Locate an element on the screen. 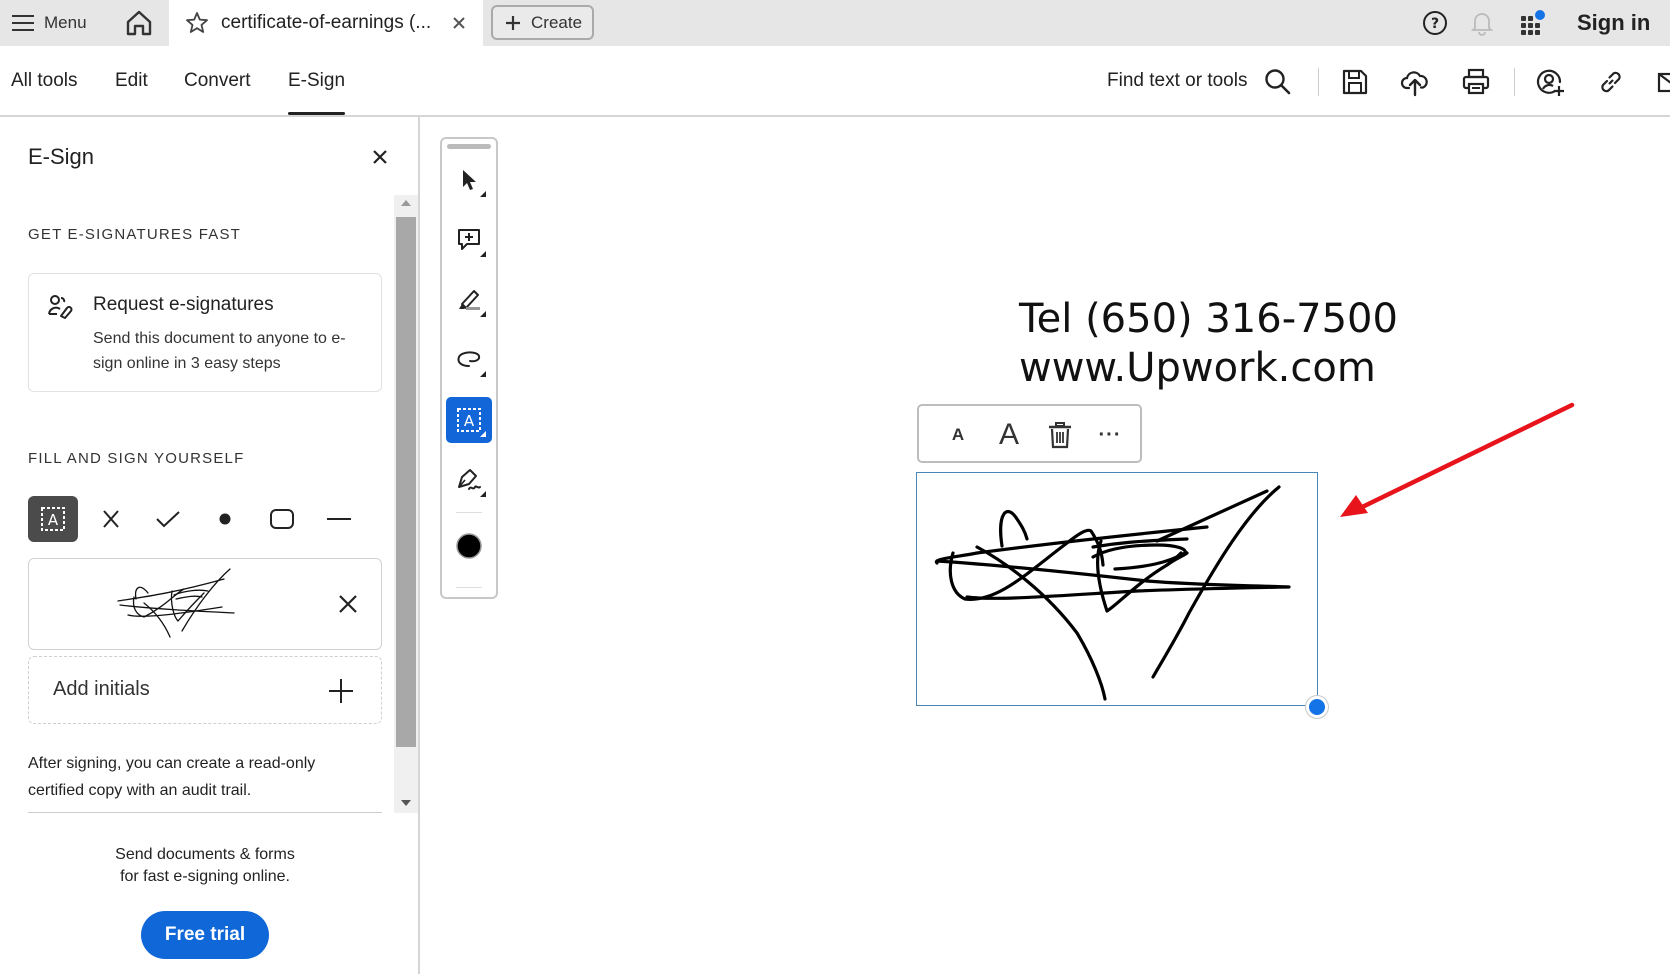  quick-tools-strip: A is located at coordinates (469, 368).